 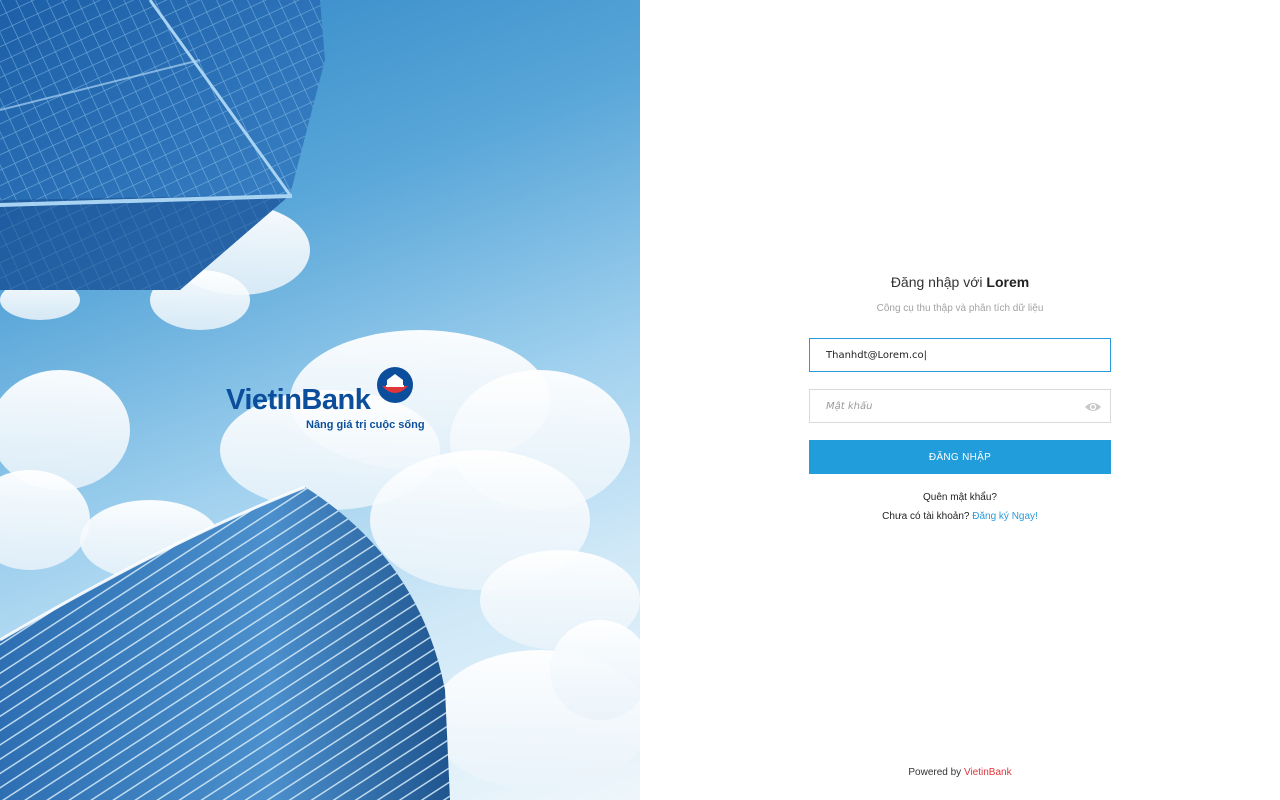 I want to click on email-input, so click(x=960, y=355).